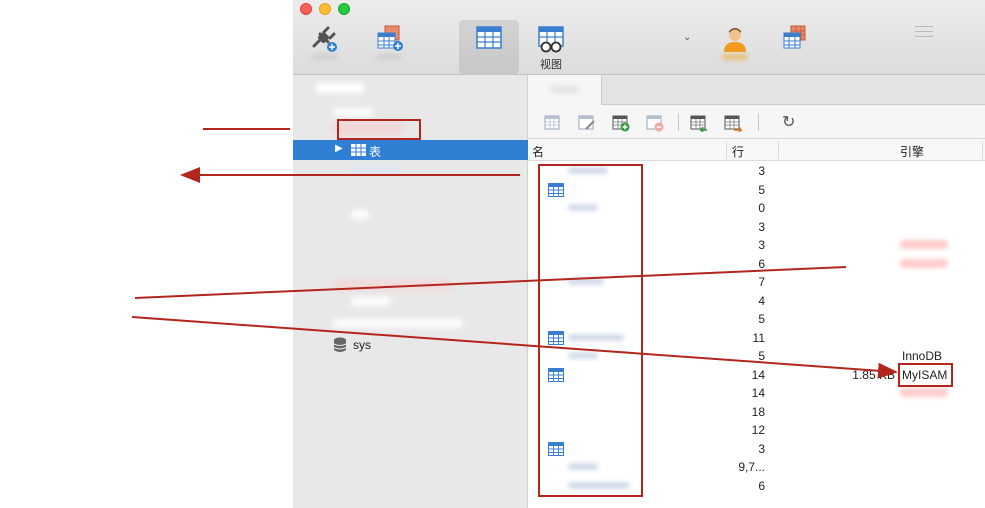  What do you see at coordinates (490, 282) in the screenshot?
I see `annotation-line` at bounding box center [490, 282].